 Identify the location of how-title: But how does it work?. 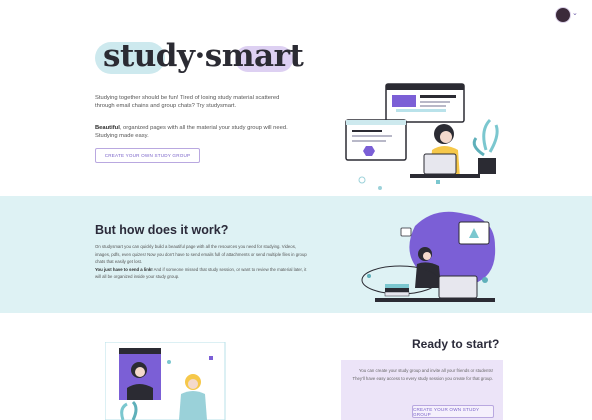
(162, 230).